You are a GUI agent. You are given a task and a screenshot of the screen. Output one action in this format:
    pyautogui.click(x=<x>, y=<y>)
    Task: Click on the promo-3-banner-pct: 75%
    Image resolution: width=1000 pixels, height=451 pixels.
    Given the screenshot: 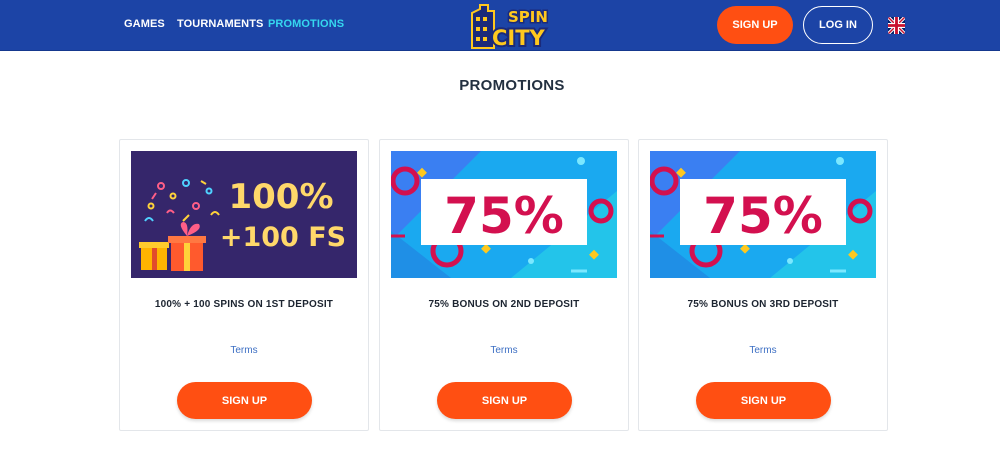 What is the action you would take?
    pyautogui.click(x=763, y=216)
    